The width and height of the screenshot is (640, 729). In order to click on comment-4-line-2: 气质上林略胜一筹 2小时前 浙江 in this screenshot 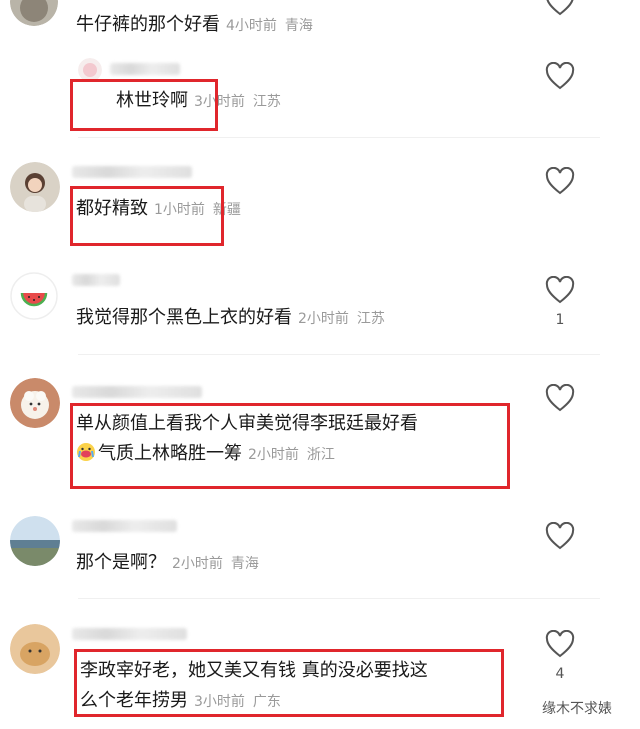, I will do `click(205, 454)`.